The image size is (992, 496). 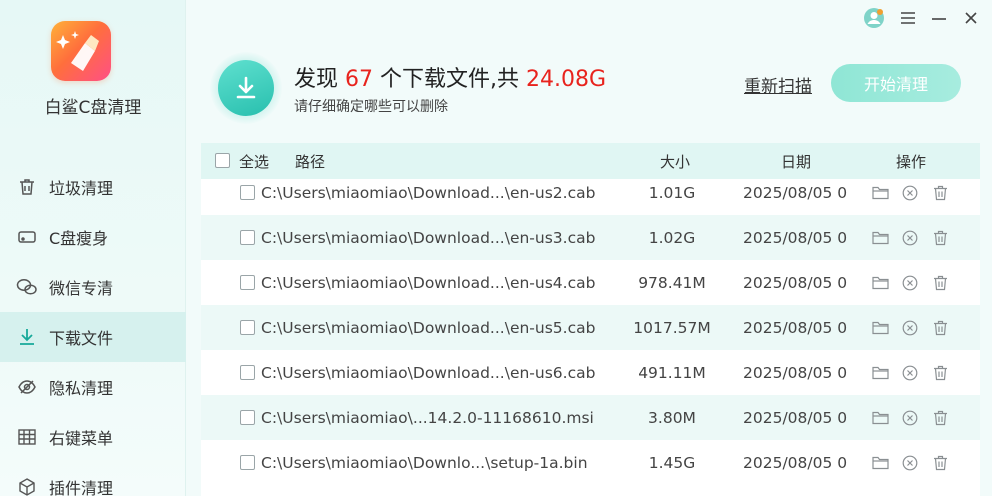 I want to click on select-all-label: 全选, so click(x=254, y=161).